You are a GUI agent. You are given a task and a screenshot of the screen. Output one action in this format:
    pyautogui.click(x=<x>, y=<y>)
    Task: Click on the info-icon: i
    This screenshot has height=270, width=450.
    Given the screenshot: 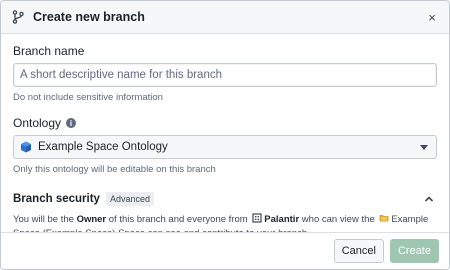 What is the action you would take?
    pyautogui.click(x=71, y=123)
    